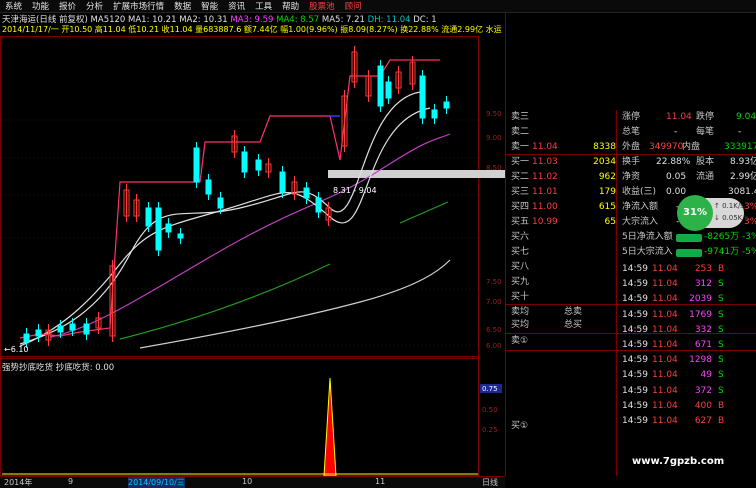  Describe the element at coordinates (19, 349) in the screenshot. I see `low-value: 6.10` at that location.